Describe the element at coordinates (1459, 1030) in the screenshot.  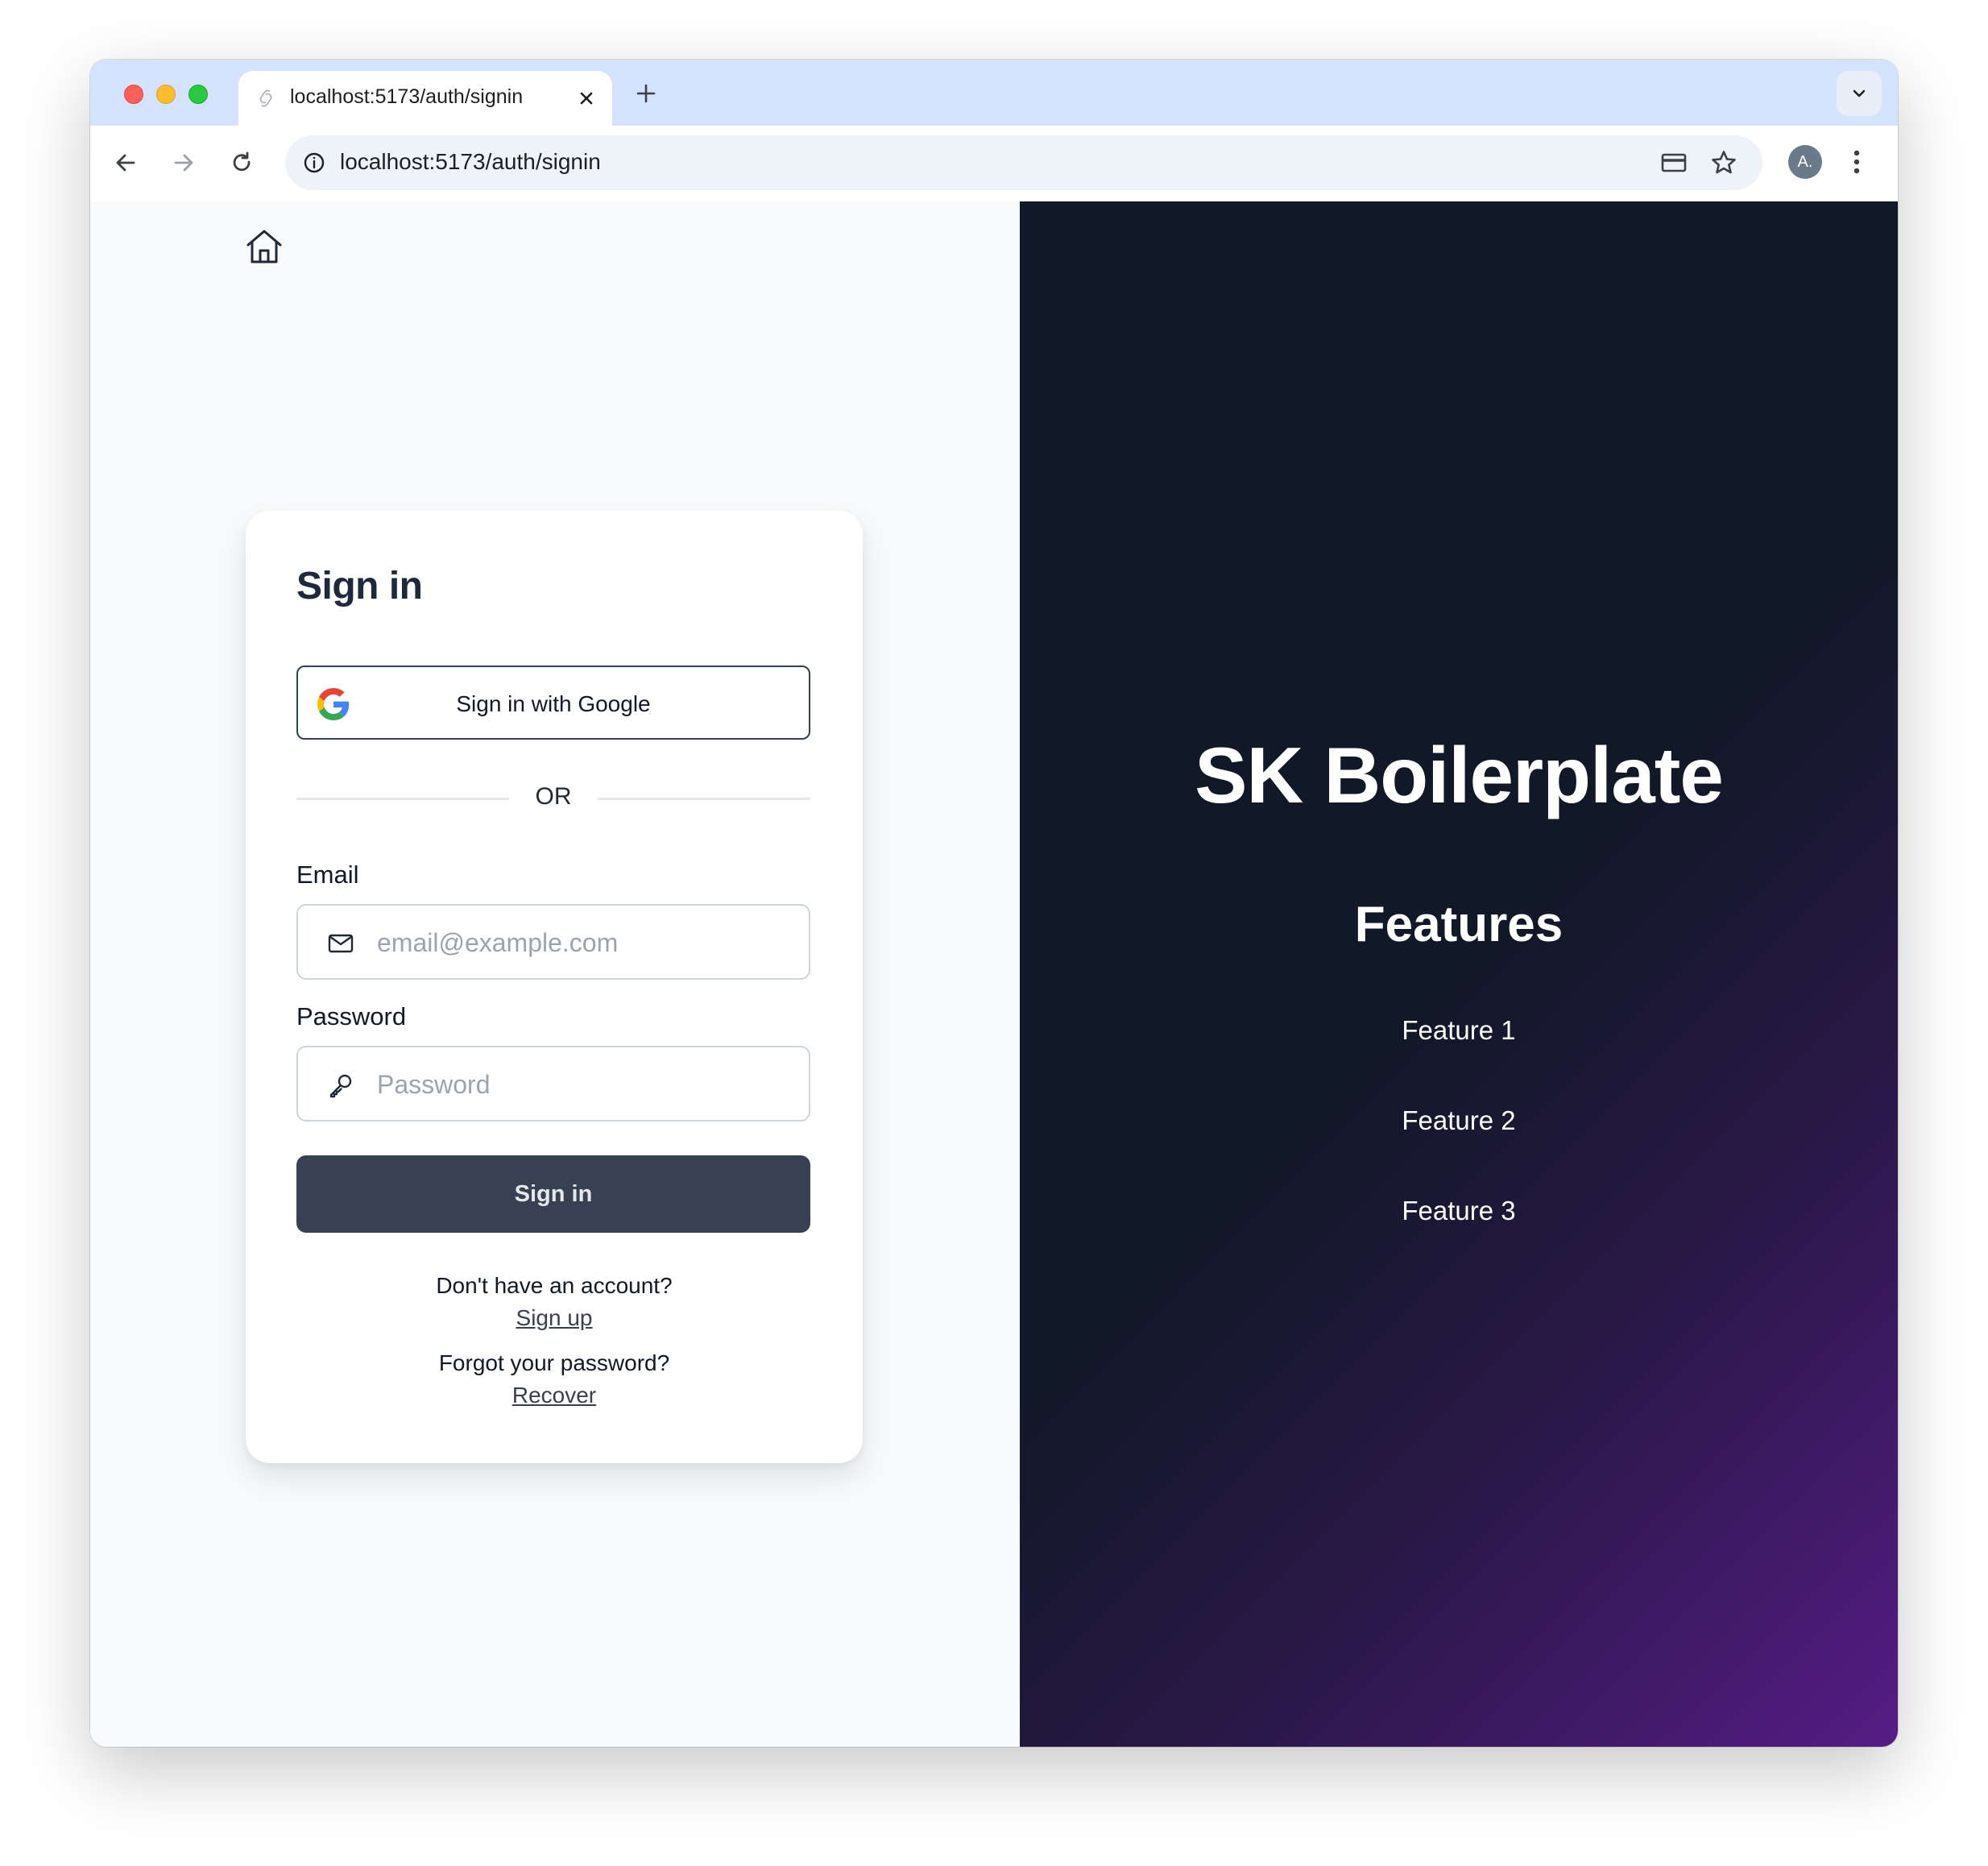
I see `feature-item: Feature 1` at that location.